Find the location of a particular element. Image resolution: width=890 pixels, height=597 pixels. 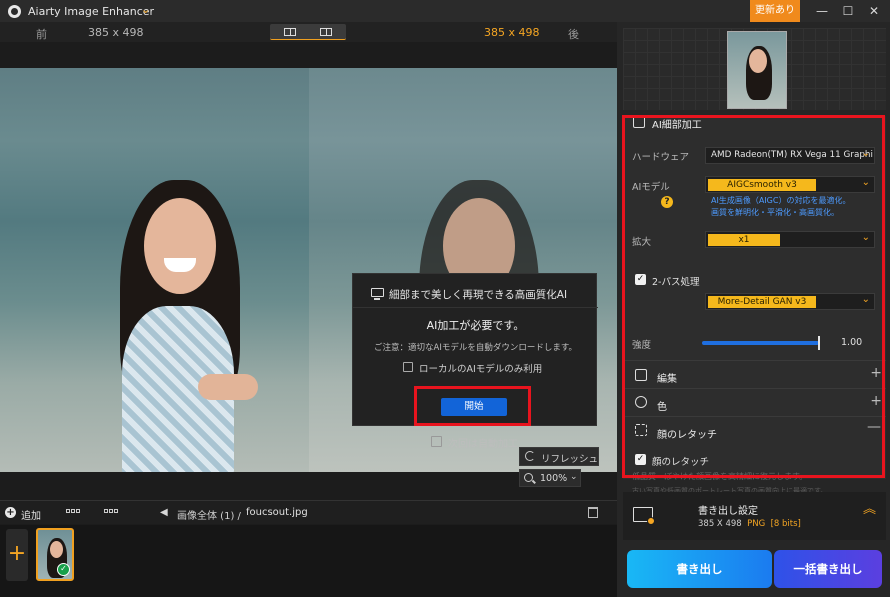

close-icon: ✕ is located at coordinates (874, 11).